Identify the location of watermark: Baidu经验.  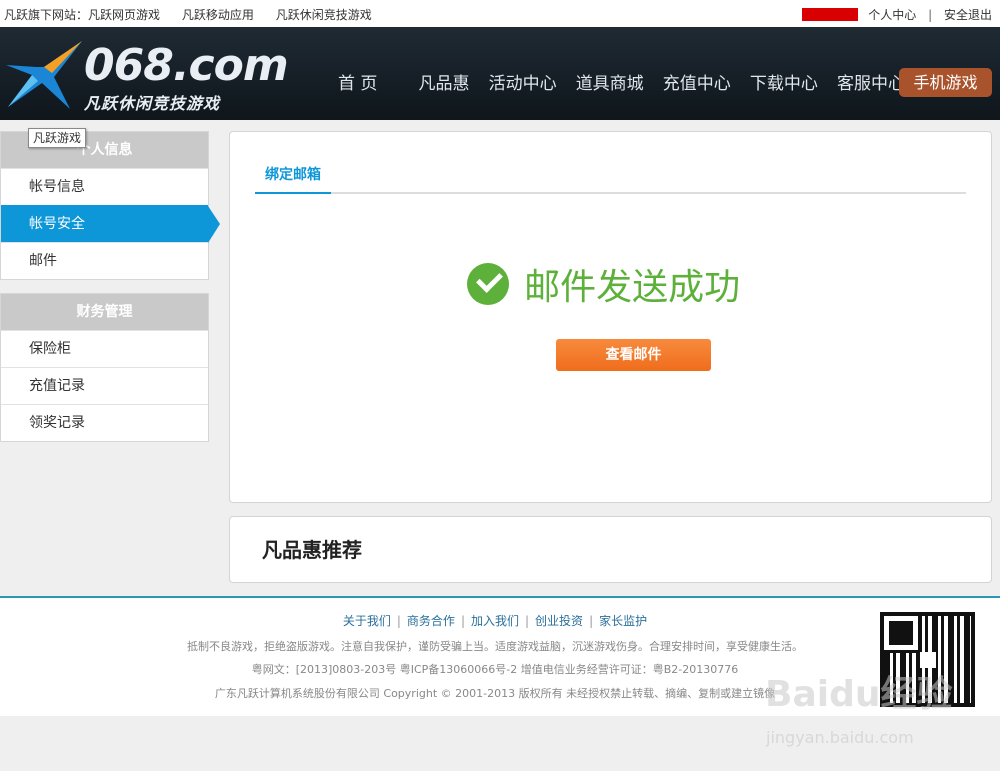
(859, 694).